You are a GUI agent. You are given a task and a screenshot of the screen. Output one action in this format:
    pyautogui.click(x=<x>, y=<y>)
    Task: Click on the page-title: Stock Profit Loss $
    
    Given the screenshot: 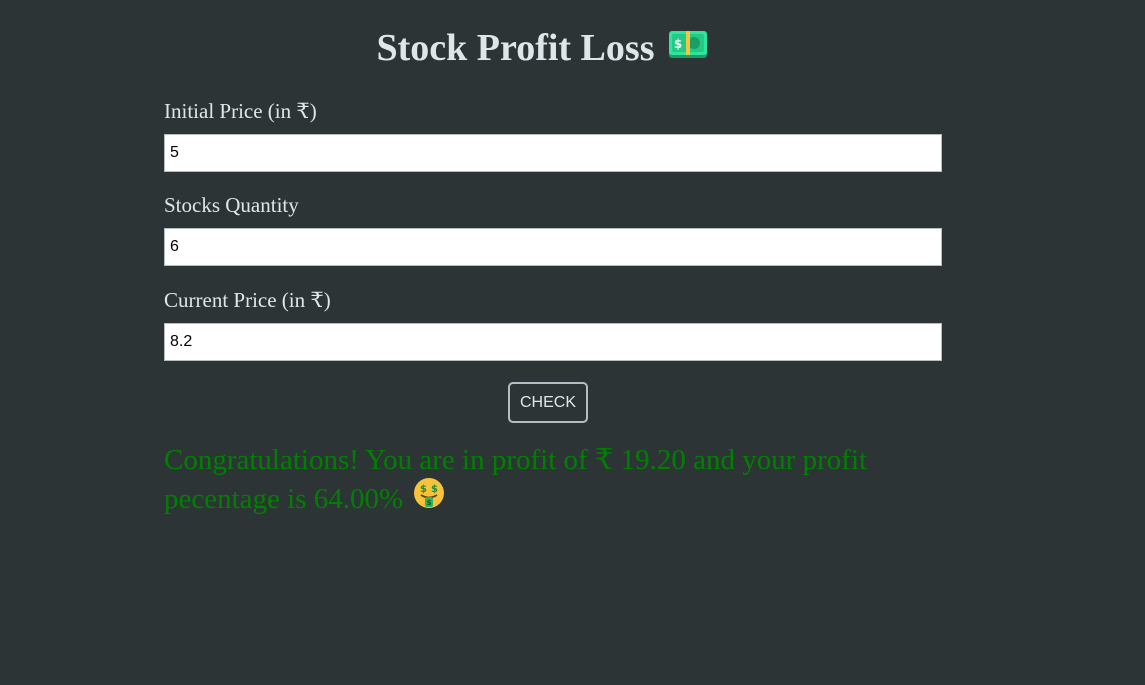 What is the action you would take?
    pyautogui.click(x=542, y=49)
    